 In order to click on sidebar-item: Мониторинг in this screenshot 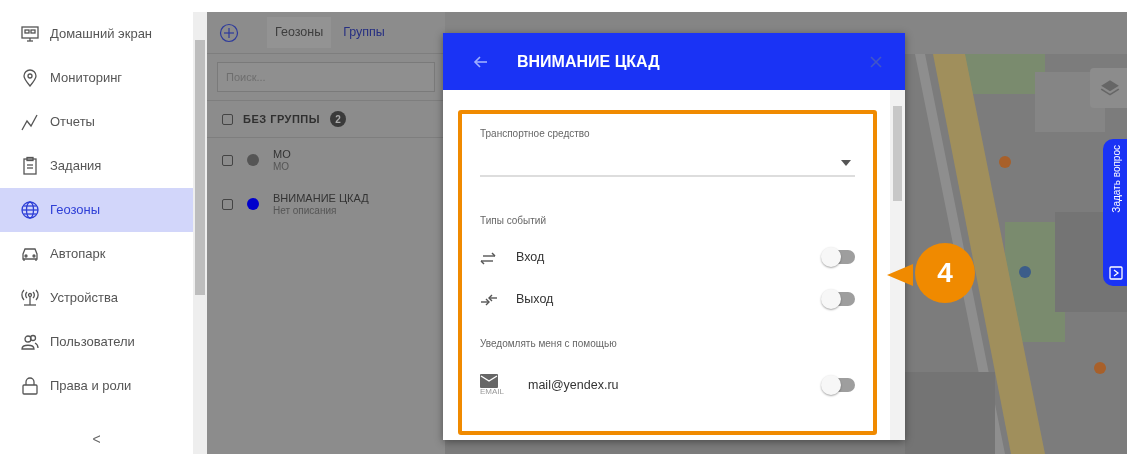, I will do `click(96, 78)`.